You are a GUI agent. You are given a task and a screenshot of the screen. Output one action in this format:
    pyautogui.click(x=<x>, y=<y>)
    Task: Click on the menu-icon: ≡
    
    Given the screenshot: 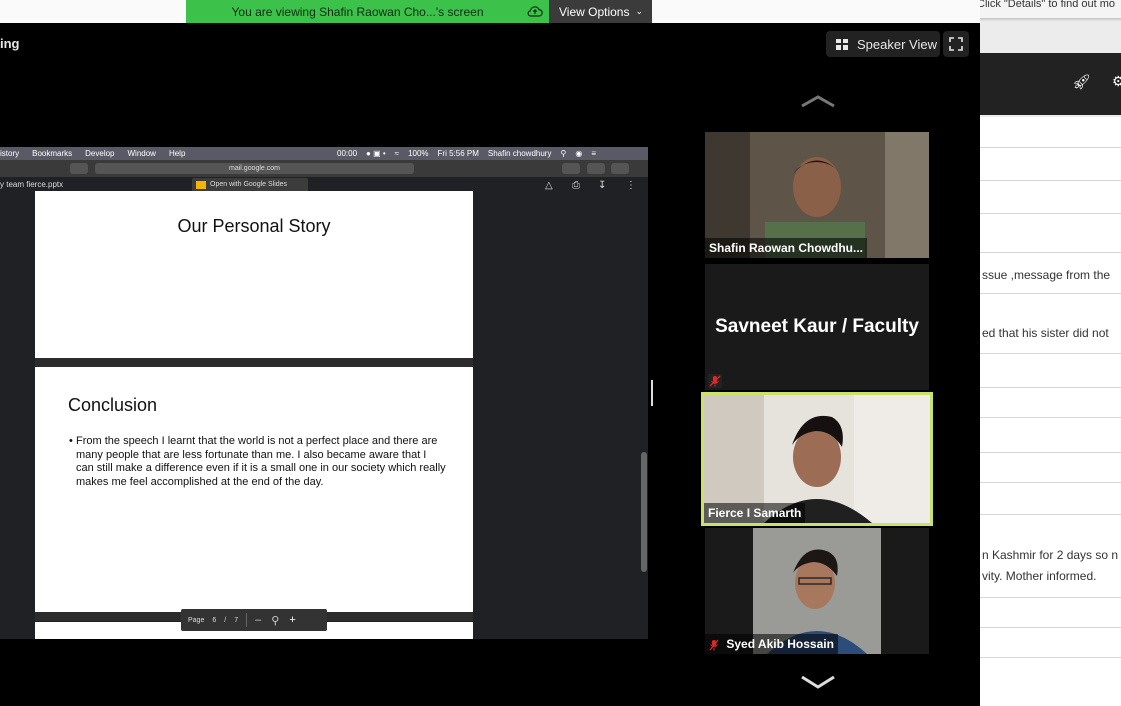 What is the action you would take?
    pyautogui.click(x=593, y=153)
    